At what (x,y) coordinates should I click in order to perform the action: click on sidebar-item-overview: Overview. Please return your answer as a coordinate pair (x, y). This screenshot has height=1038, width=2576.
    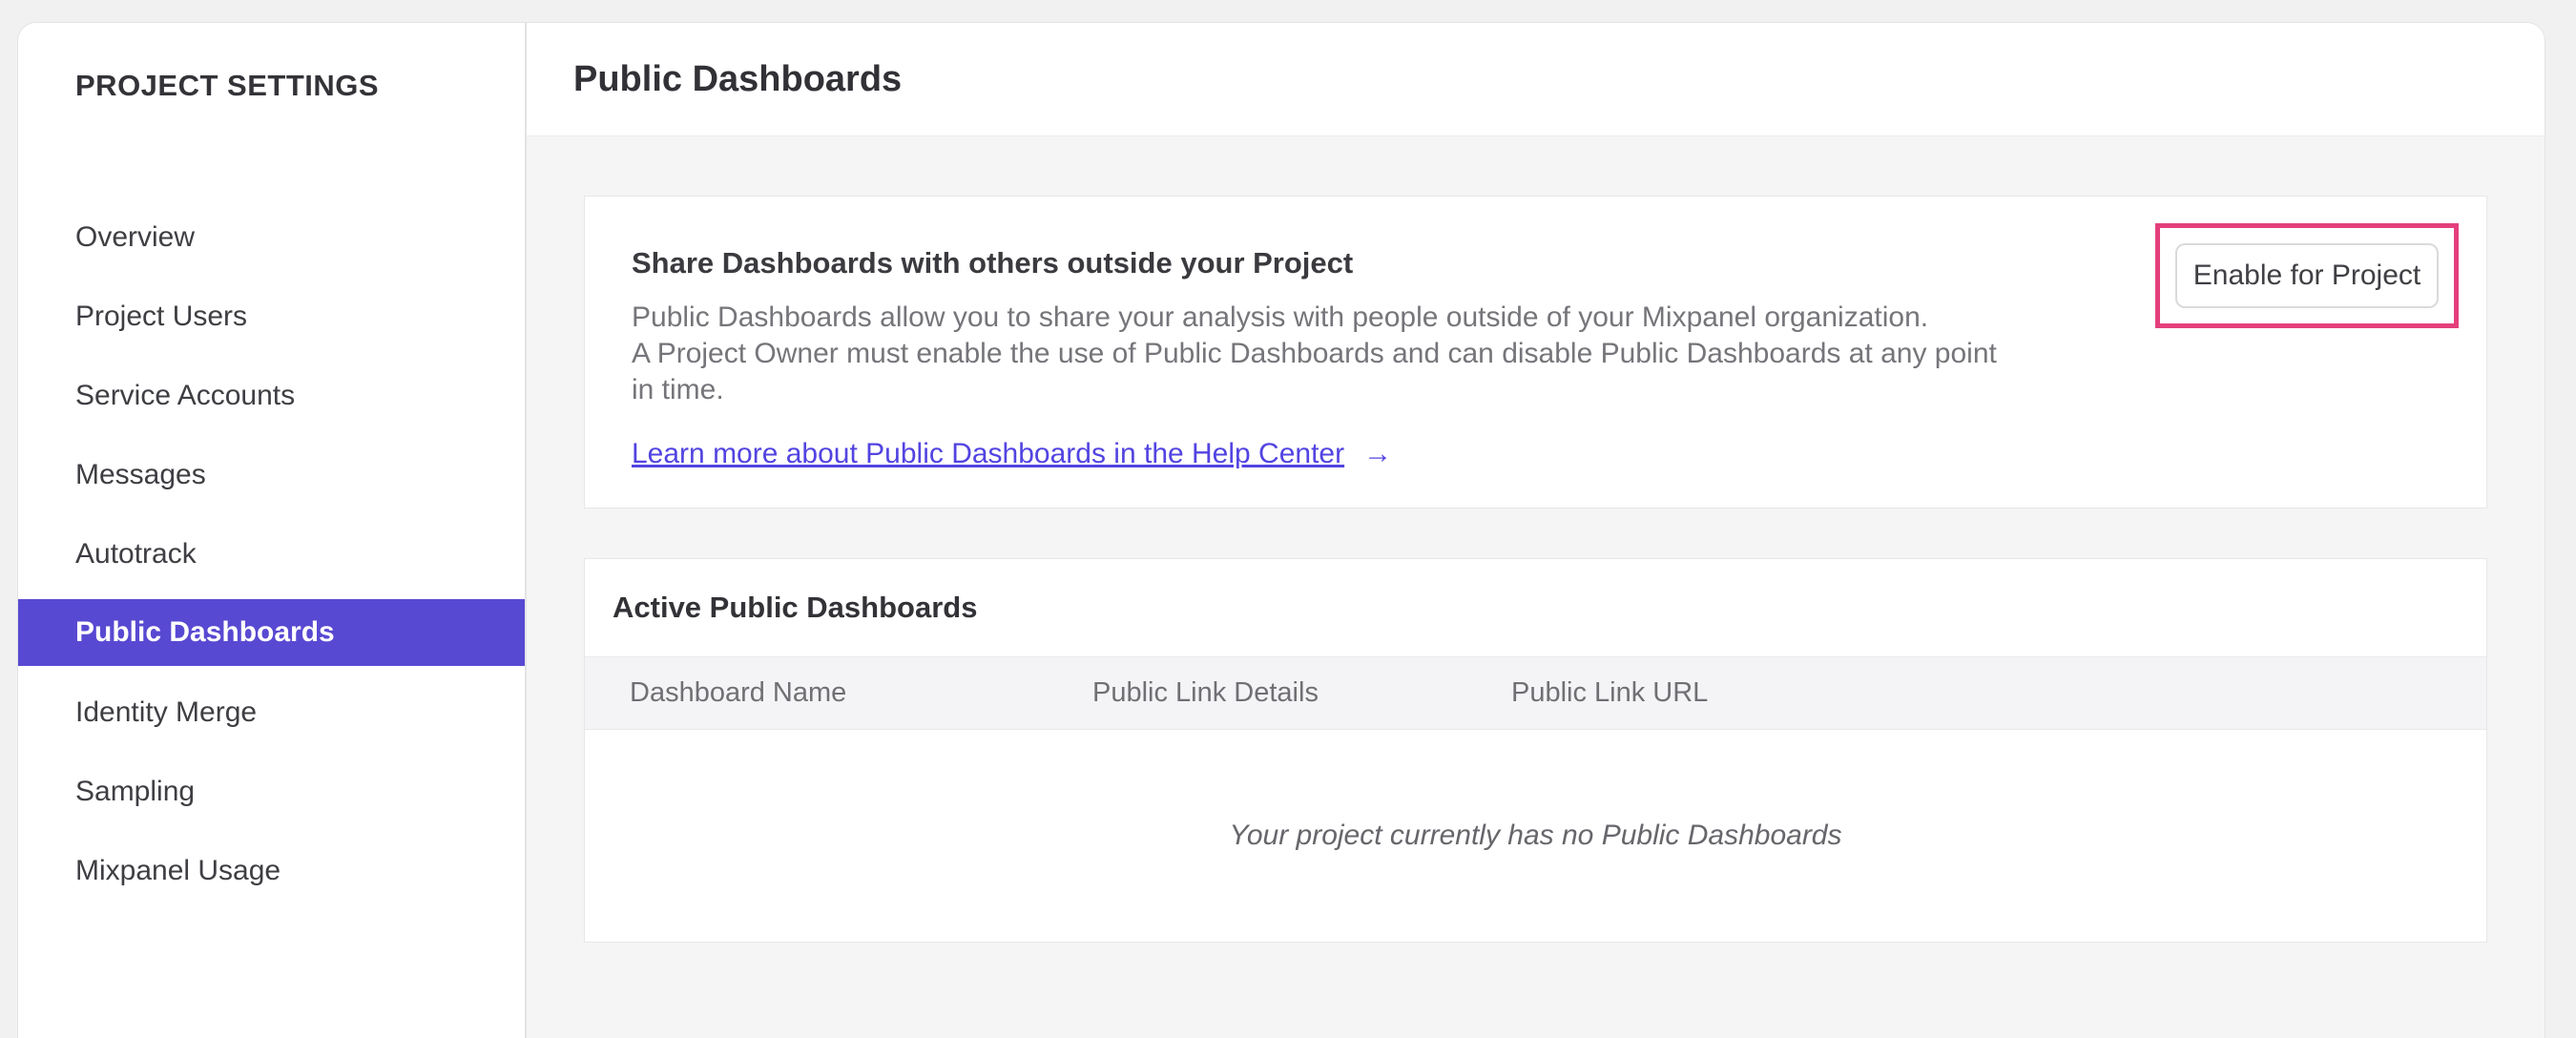
    Looking at the image, I should click on (271, 237).